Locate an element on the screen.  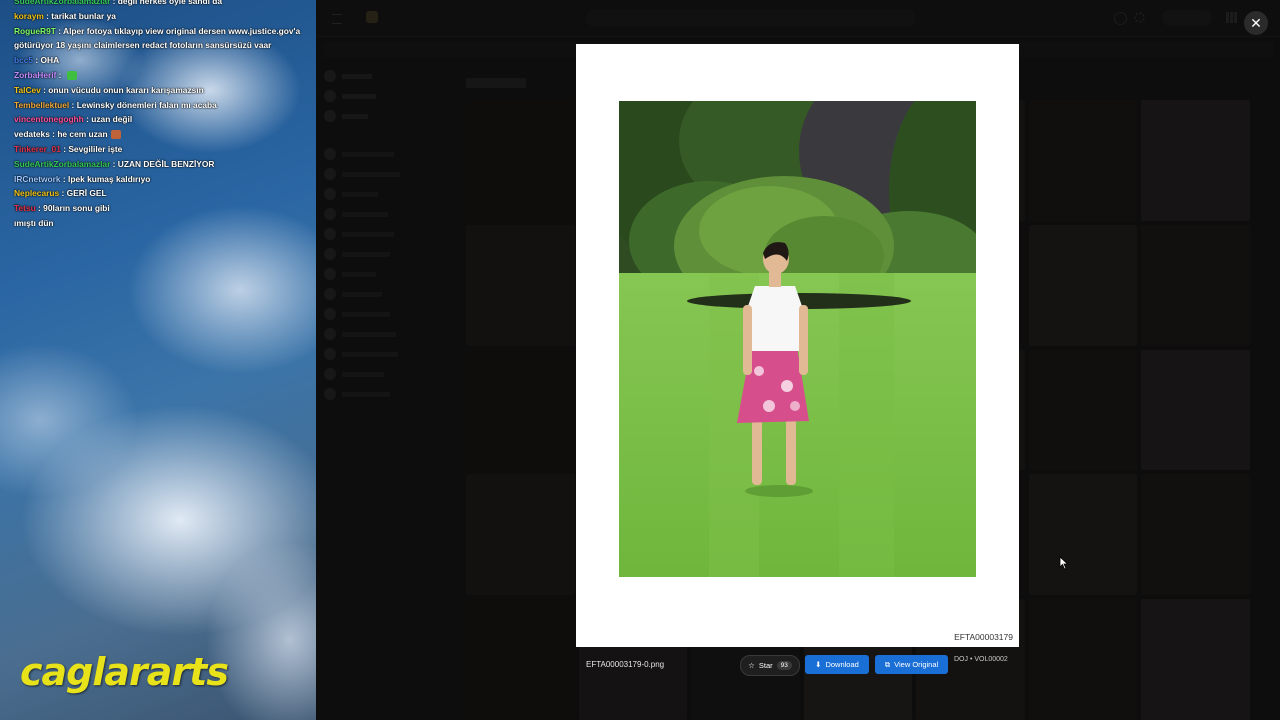
chat-message: ımıştı dün is located at coordinates (162, 223).